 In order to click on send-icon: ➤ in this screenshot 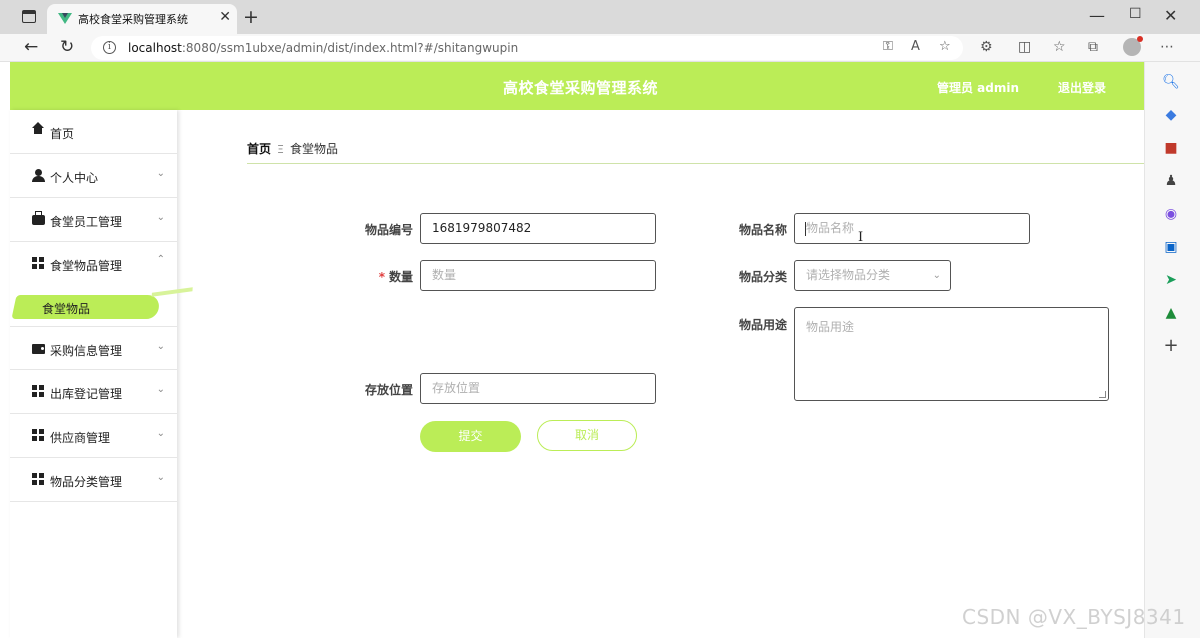, I will do `click(1171, 280)`.